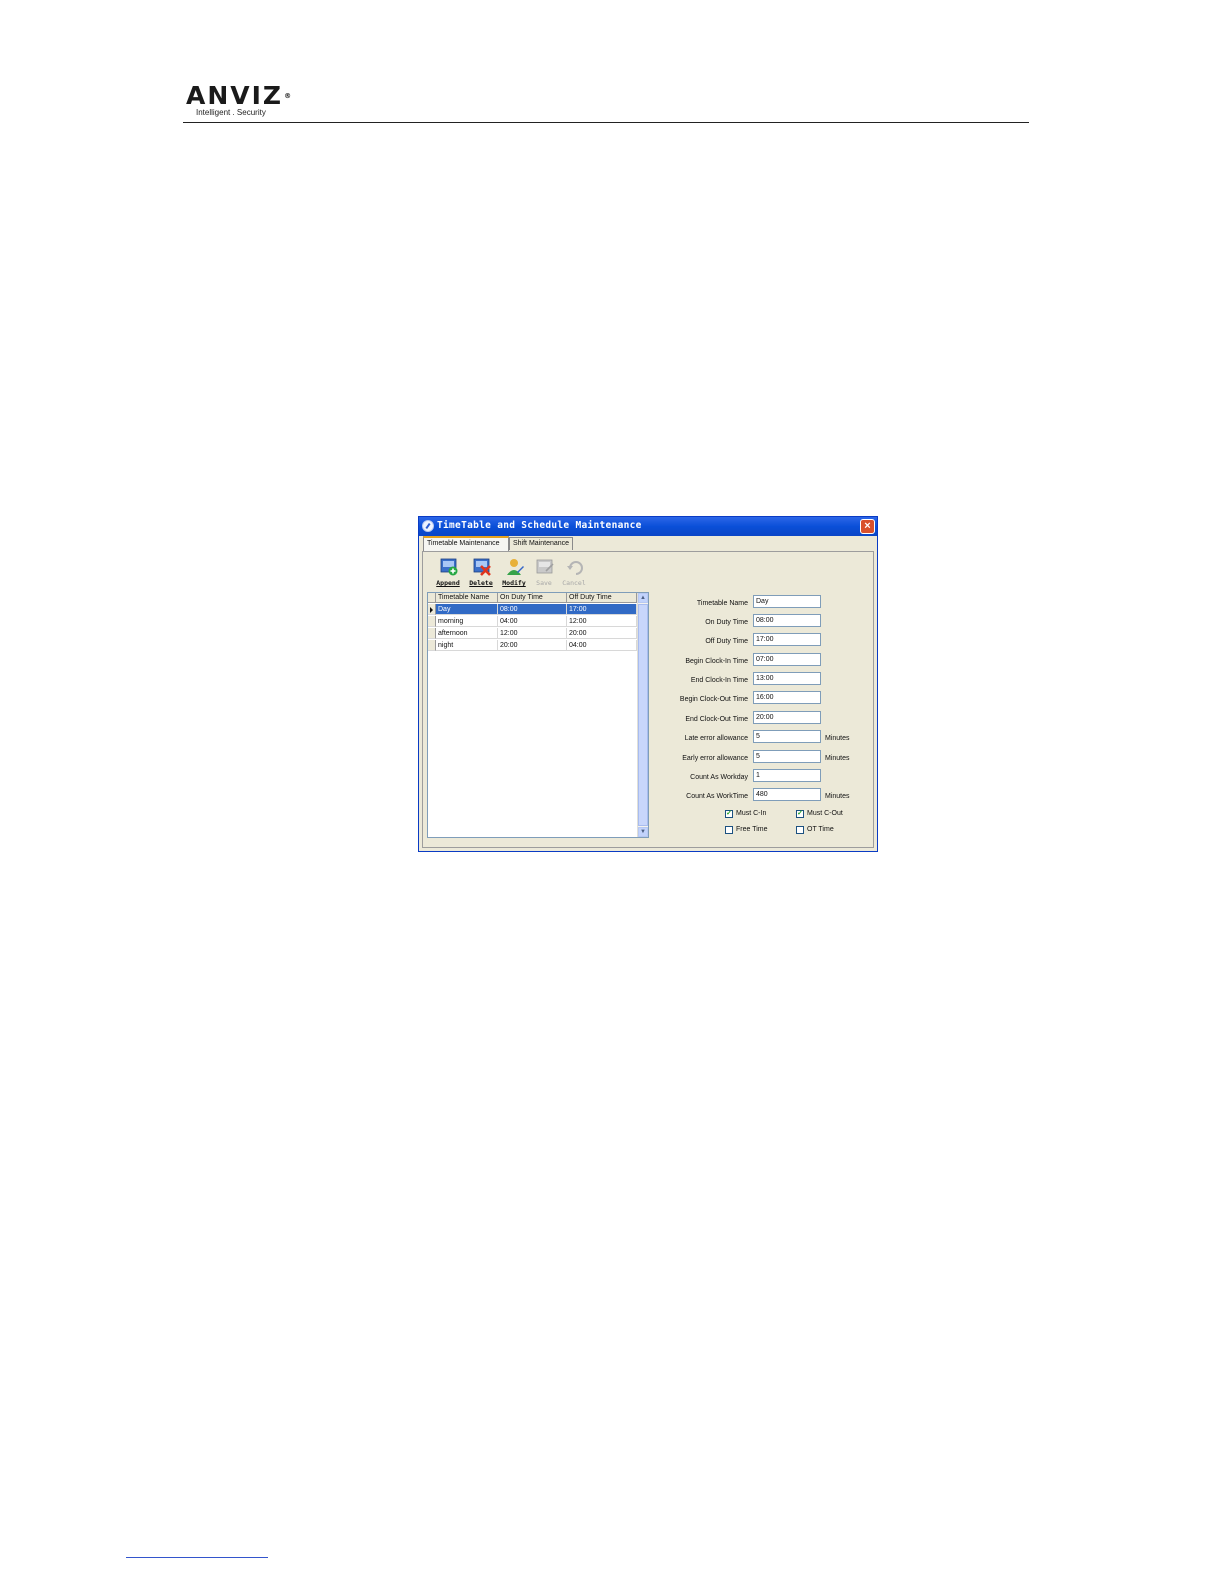 Image resolution: width=1224 pixels, height=1584 pixels. Describe the element at coordinates (235, 95) in the screenshot. I see `logo-text: ANVIZ` at that location.